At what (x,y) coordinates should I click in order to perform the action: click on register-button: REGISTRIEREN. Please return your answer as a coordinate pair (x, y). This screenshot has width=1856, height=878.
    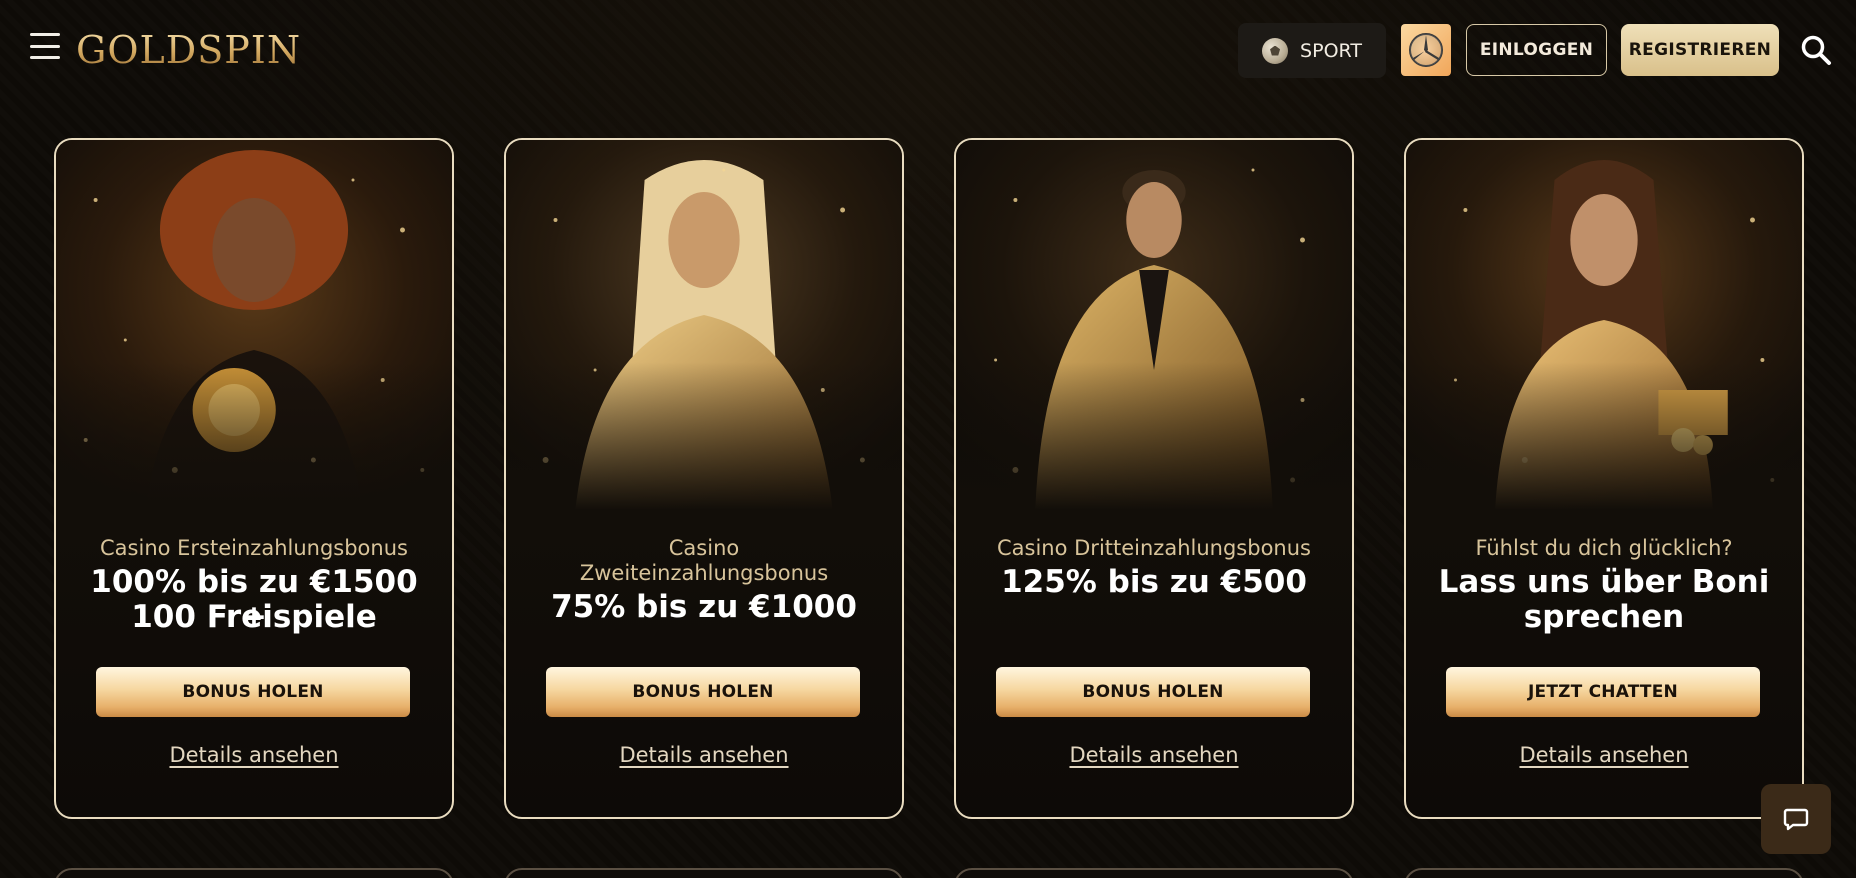
    Looking at the image, I should click on (1700, 50).